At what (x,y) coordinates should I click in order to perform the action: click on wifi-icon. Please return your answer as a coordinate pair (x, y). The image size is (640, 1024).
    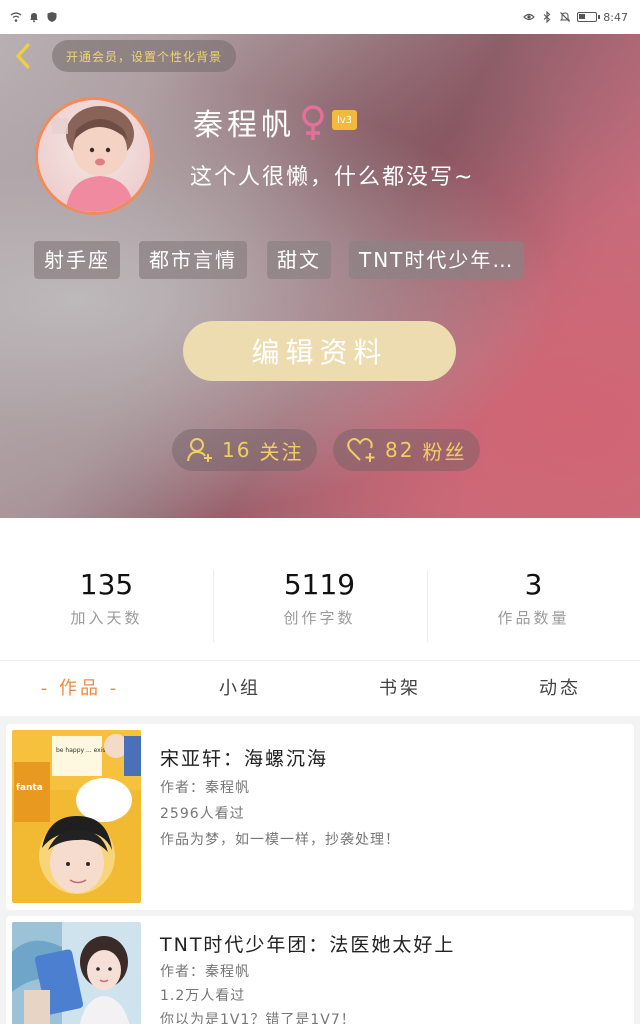
    Looking at the image, I should click on (16, 17).